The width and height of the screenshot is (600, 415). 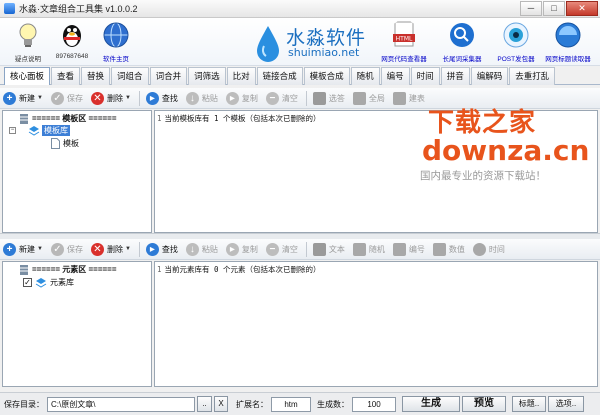 I want to click on template-copy-button: ▸ 复制, so click(x=242, y=98).